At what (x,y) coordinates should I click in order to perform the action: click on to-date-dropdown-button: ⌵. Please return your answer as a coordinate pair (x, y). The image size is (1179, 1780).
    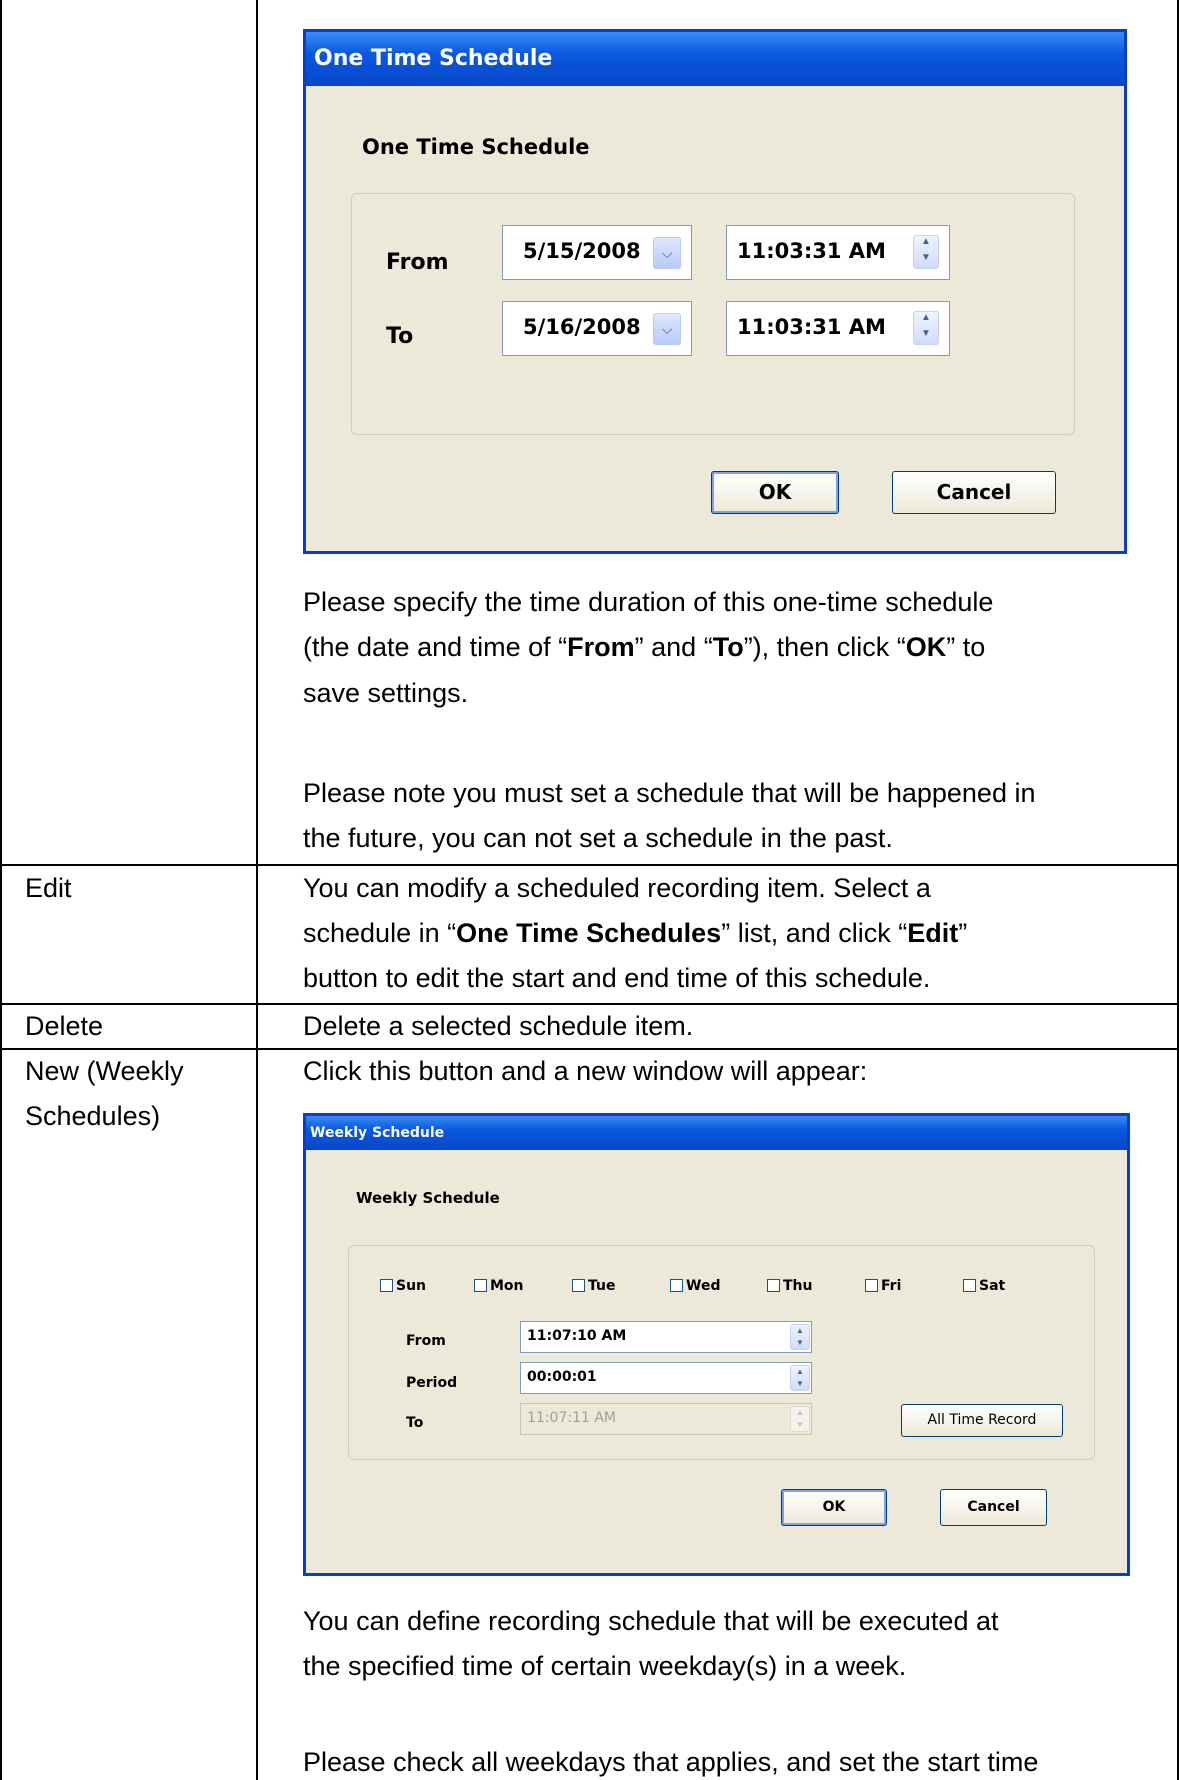
    Looking at the image, I should click on (667, 329).